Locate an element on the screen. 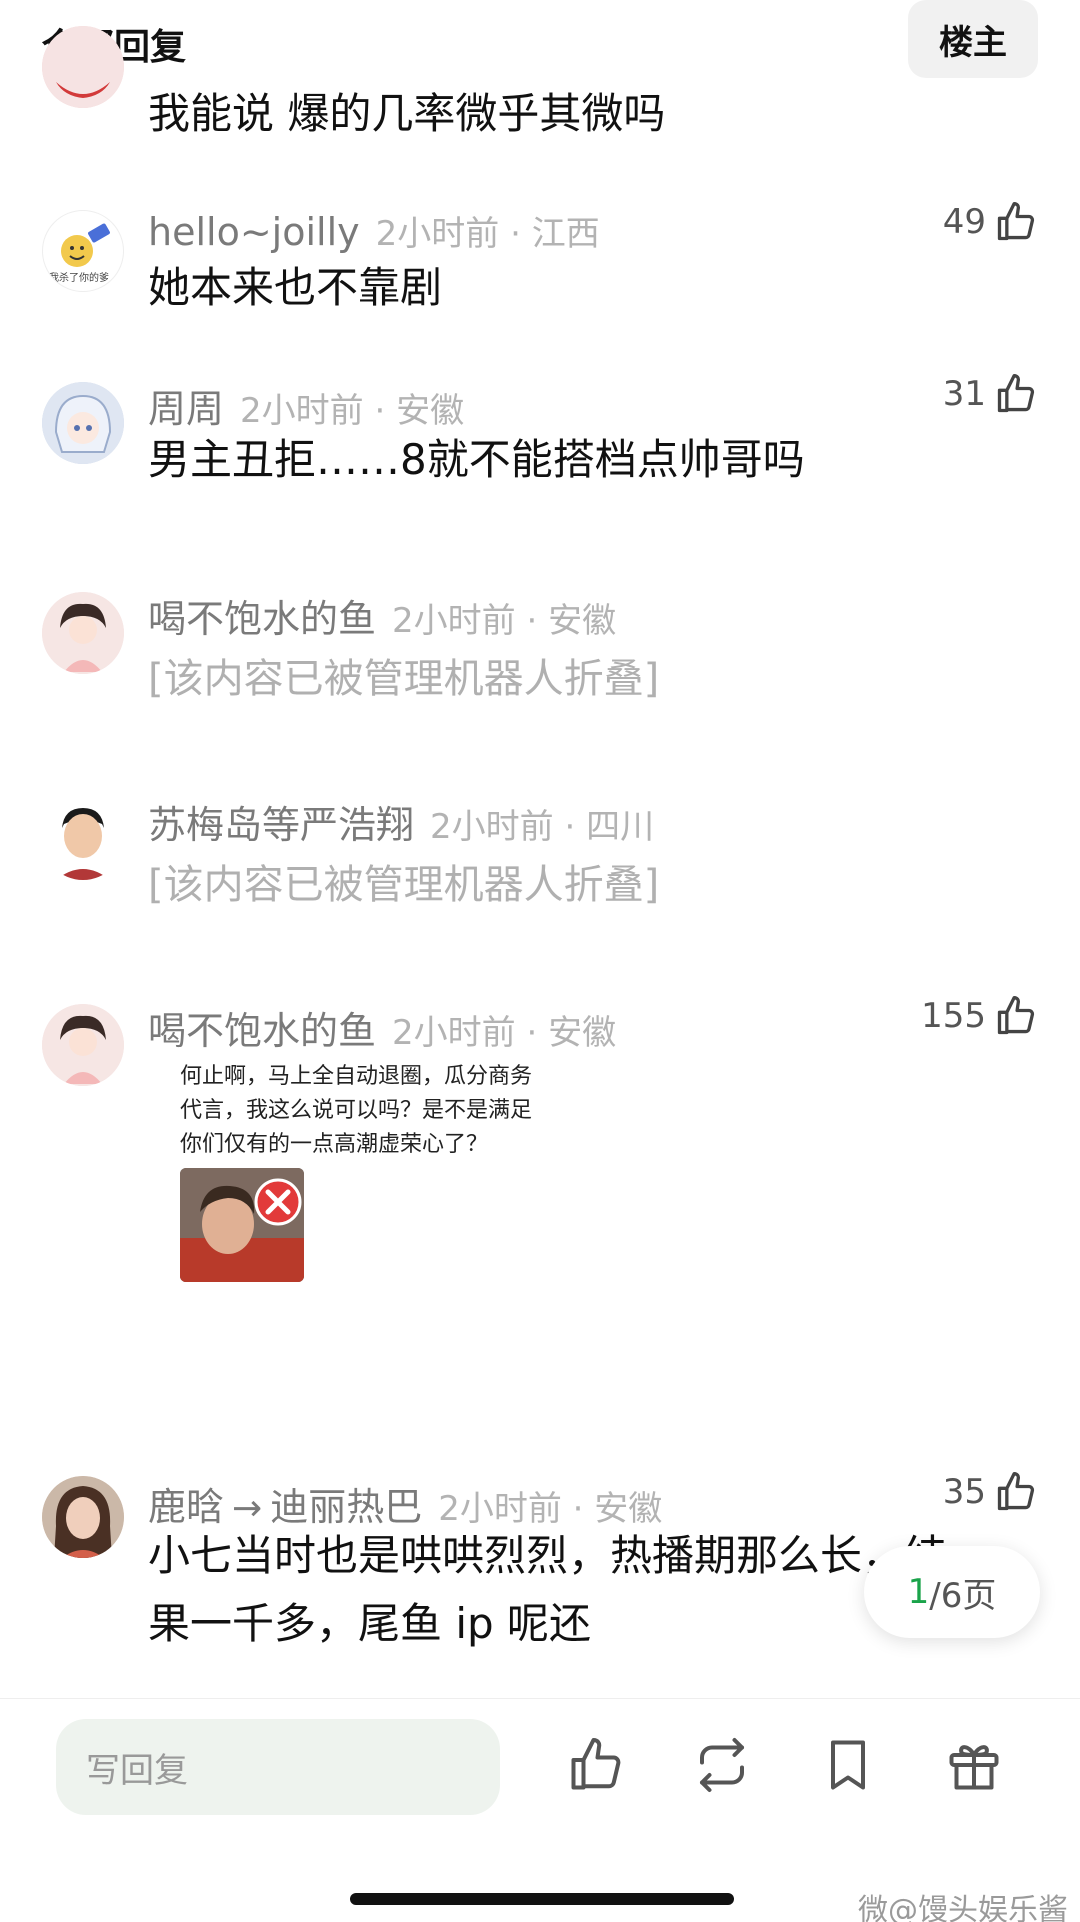  like-button: 49 is located at coordinates (990, 222).